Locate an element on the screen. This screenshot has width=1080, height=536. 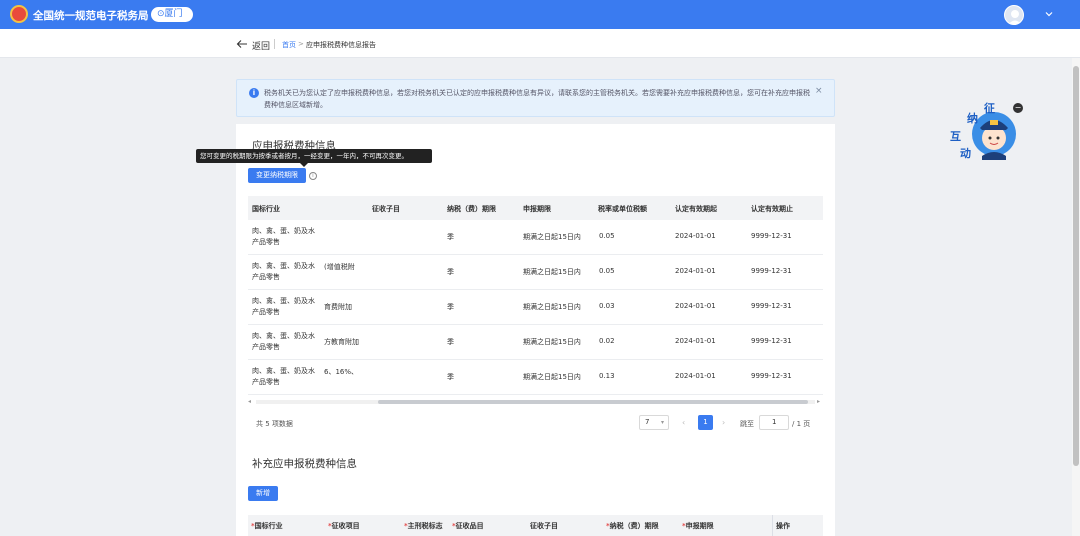
info-icon: i is located at coordinates (254, 93).